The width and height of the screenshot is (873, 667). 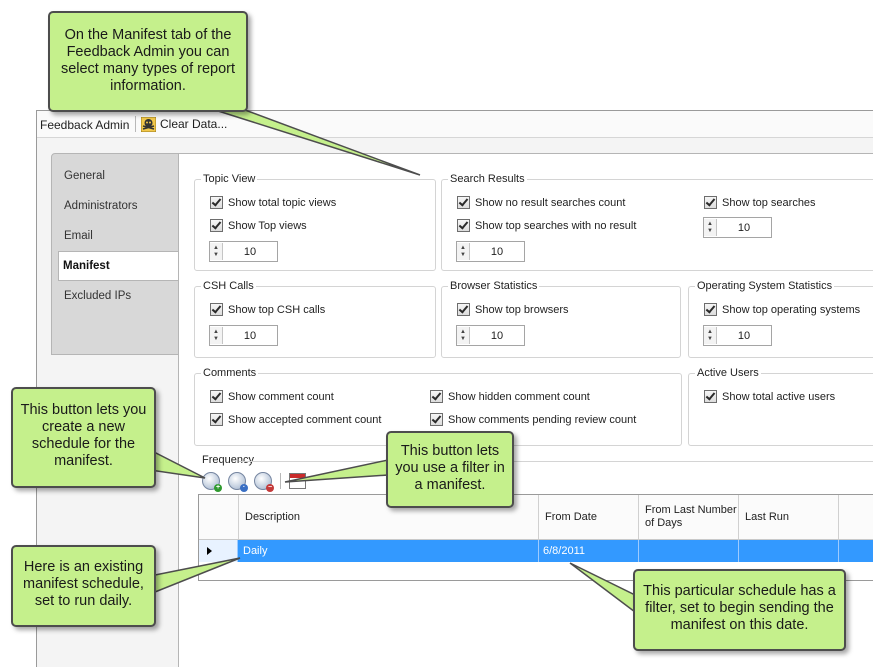 I want to click on pointer-manifest-tab, so click(x=317, y=142).